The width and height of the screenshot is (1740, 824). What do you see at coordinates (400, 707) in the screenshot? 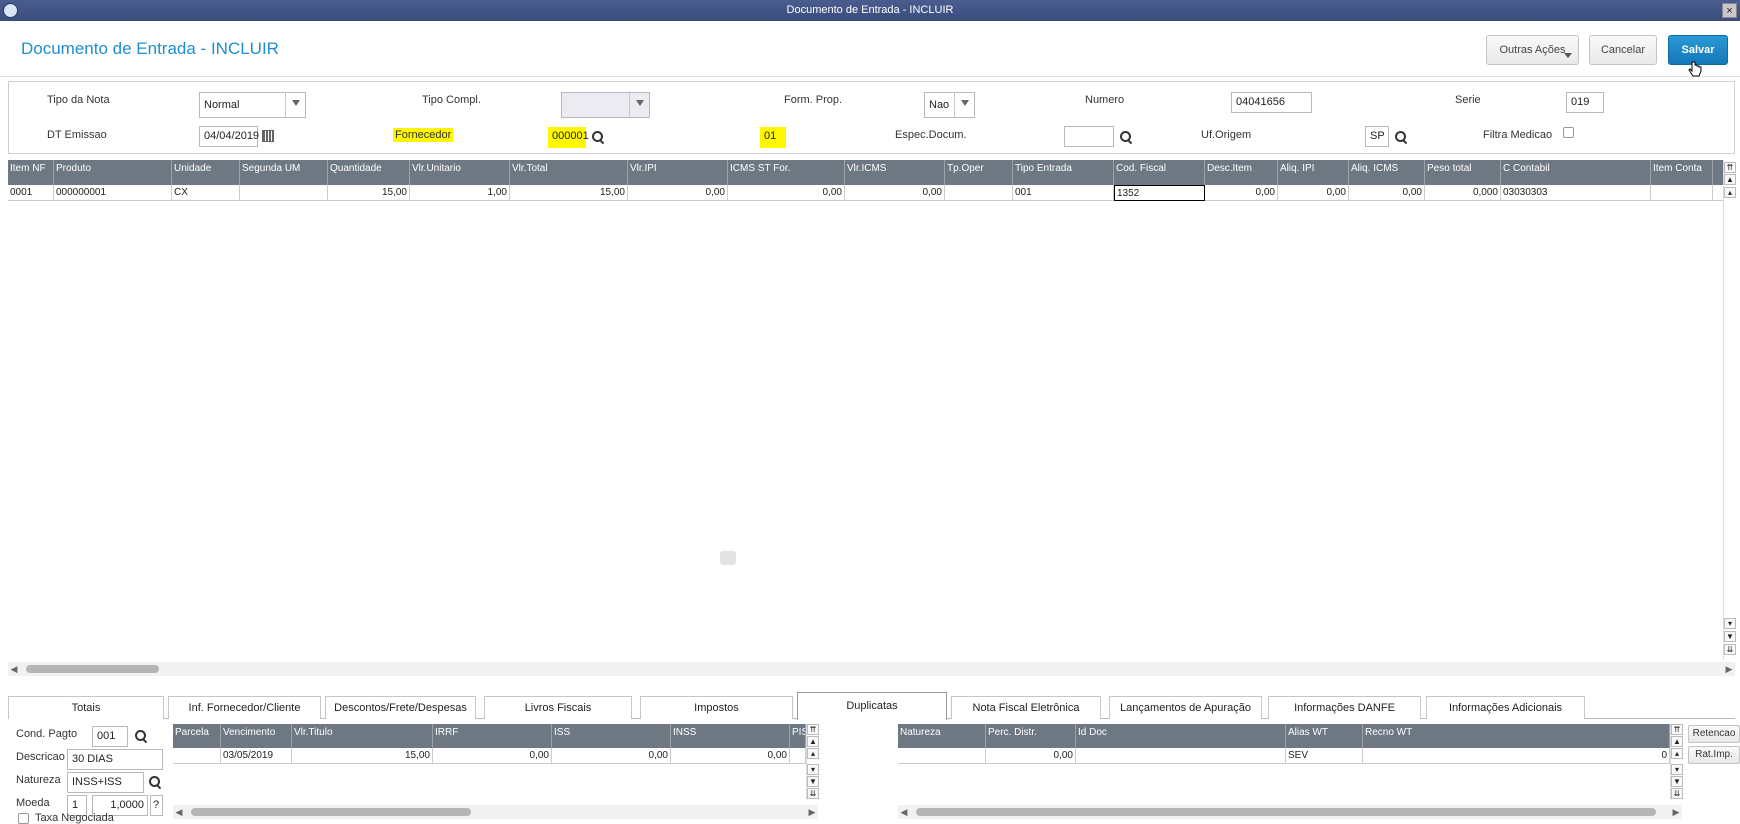
I see `tab-descontos-frete-despesas: Descontos/Frete/Despesas` at bounding box center [400, 707].